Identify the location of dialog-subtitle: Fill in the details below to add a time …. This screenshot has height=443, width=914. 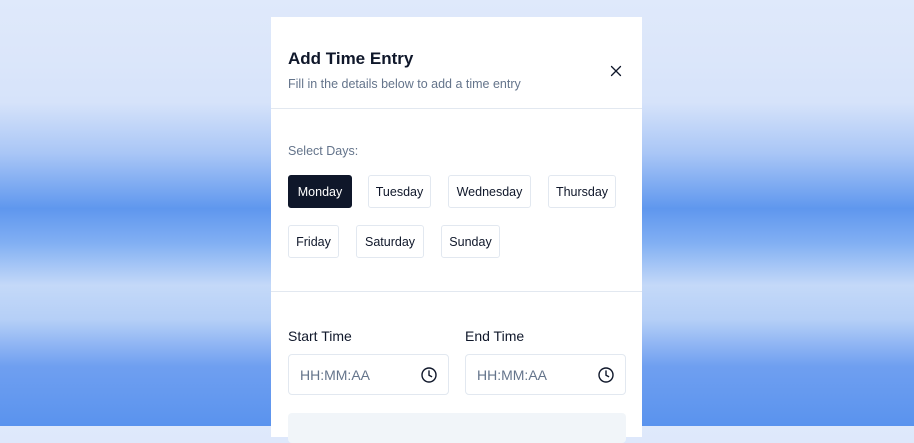
(404, 84).